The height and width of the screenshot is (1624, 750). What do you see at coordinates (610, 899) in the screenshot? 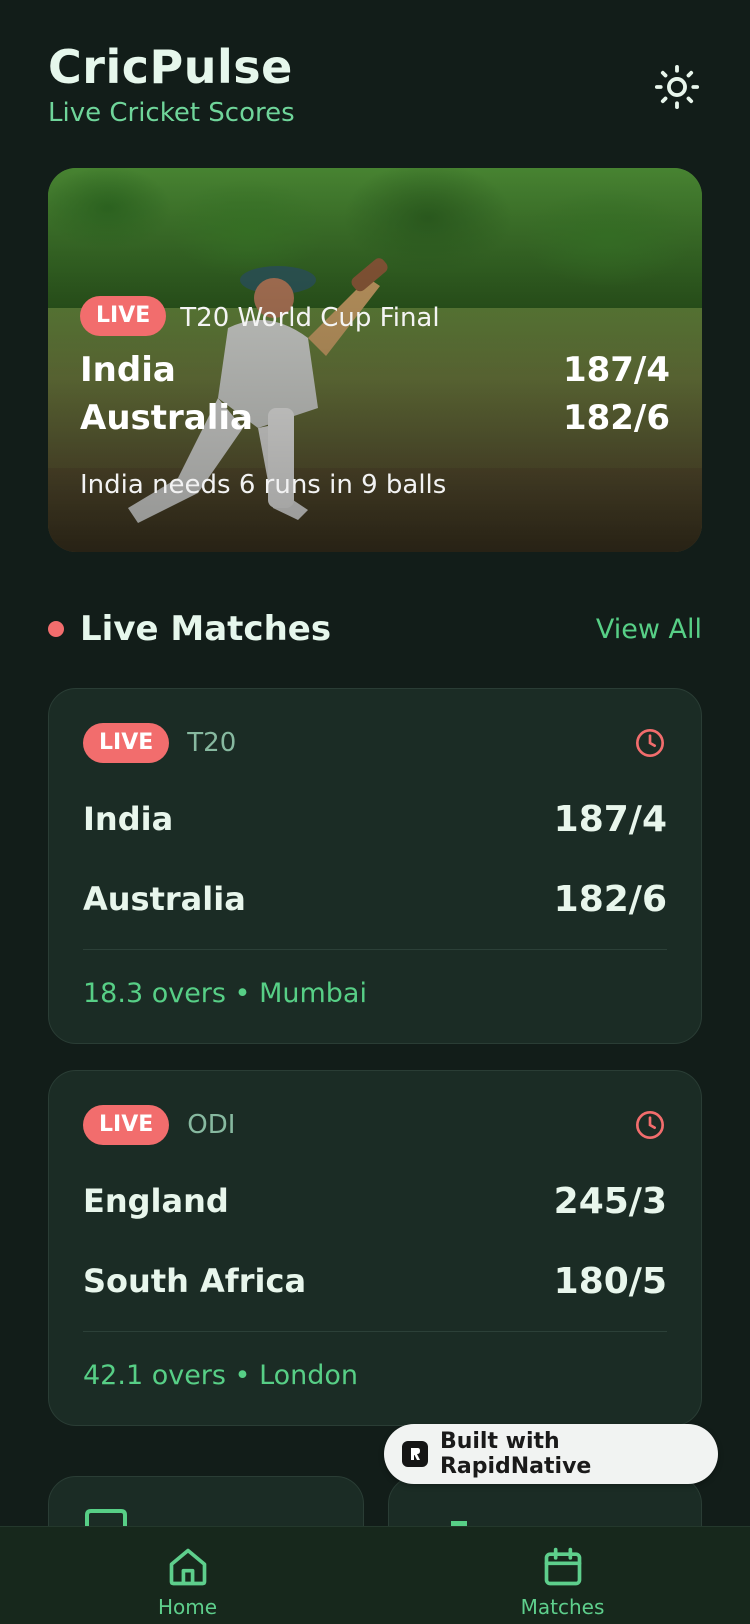
I see `team-score: 182/6` at bounding box center [610, 899].